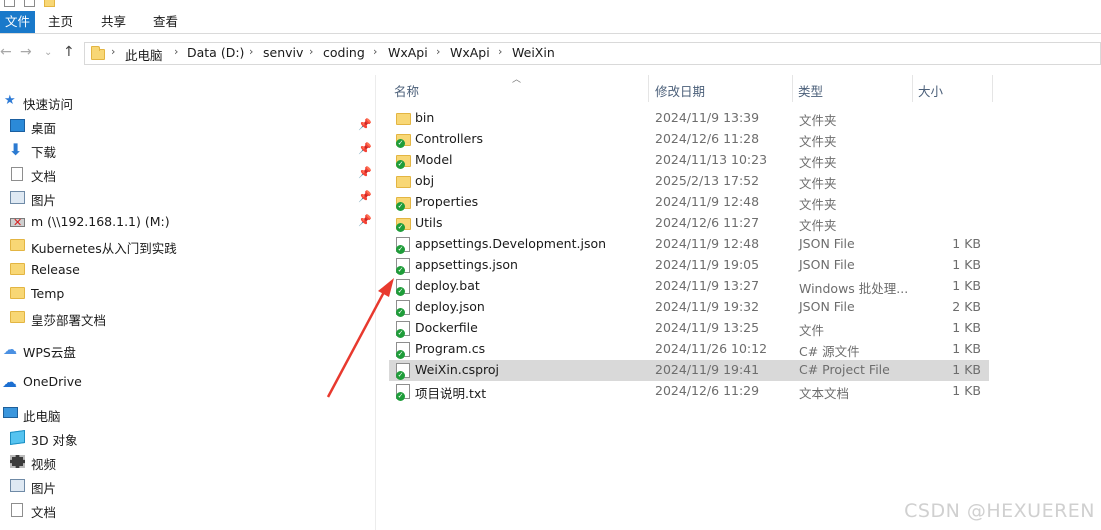 The image size is (1101, 530). Describe the element at coordinates (818, 183) in the screenshot. I see `file-type: 文件夹` at that location.